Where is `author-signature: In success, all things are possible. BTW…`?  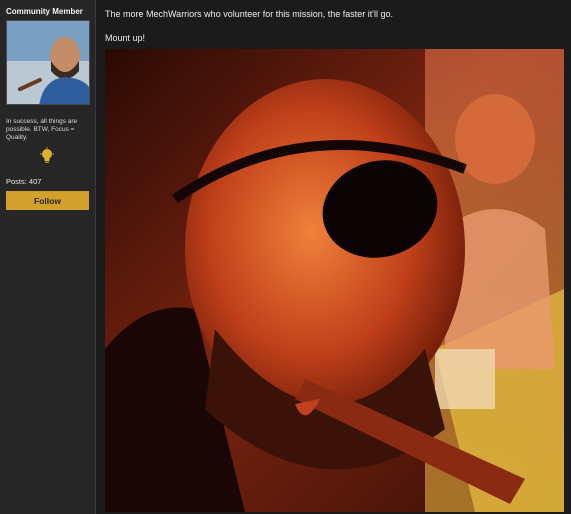 author-signature: In success, all things are possible. BTW… is located at coordinates (42, 129).